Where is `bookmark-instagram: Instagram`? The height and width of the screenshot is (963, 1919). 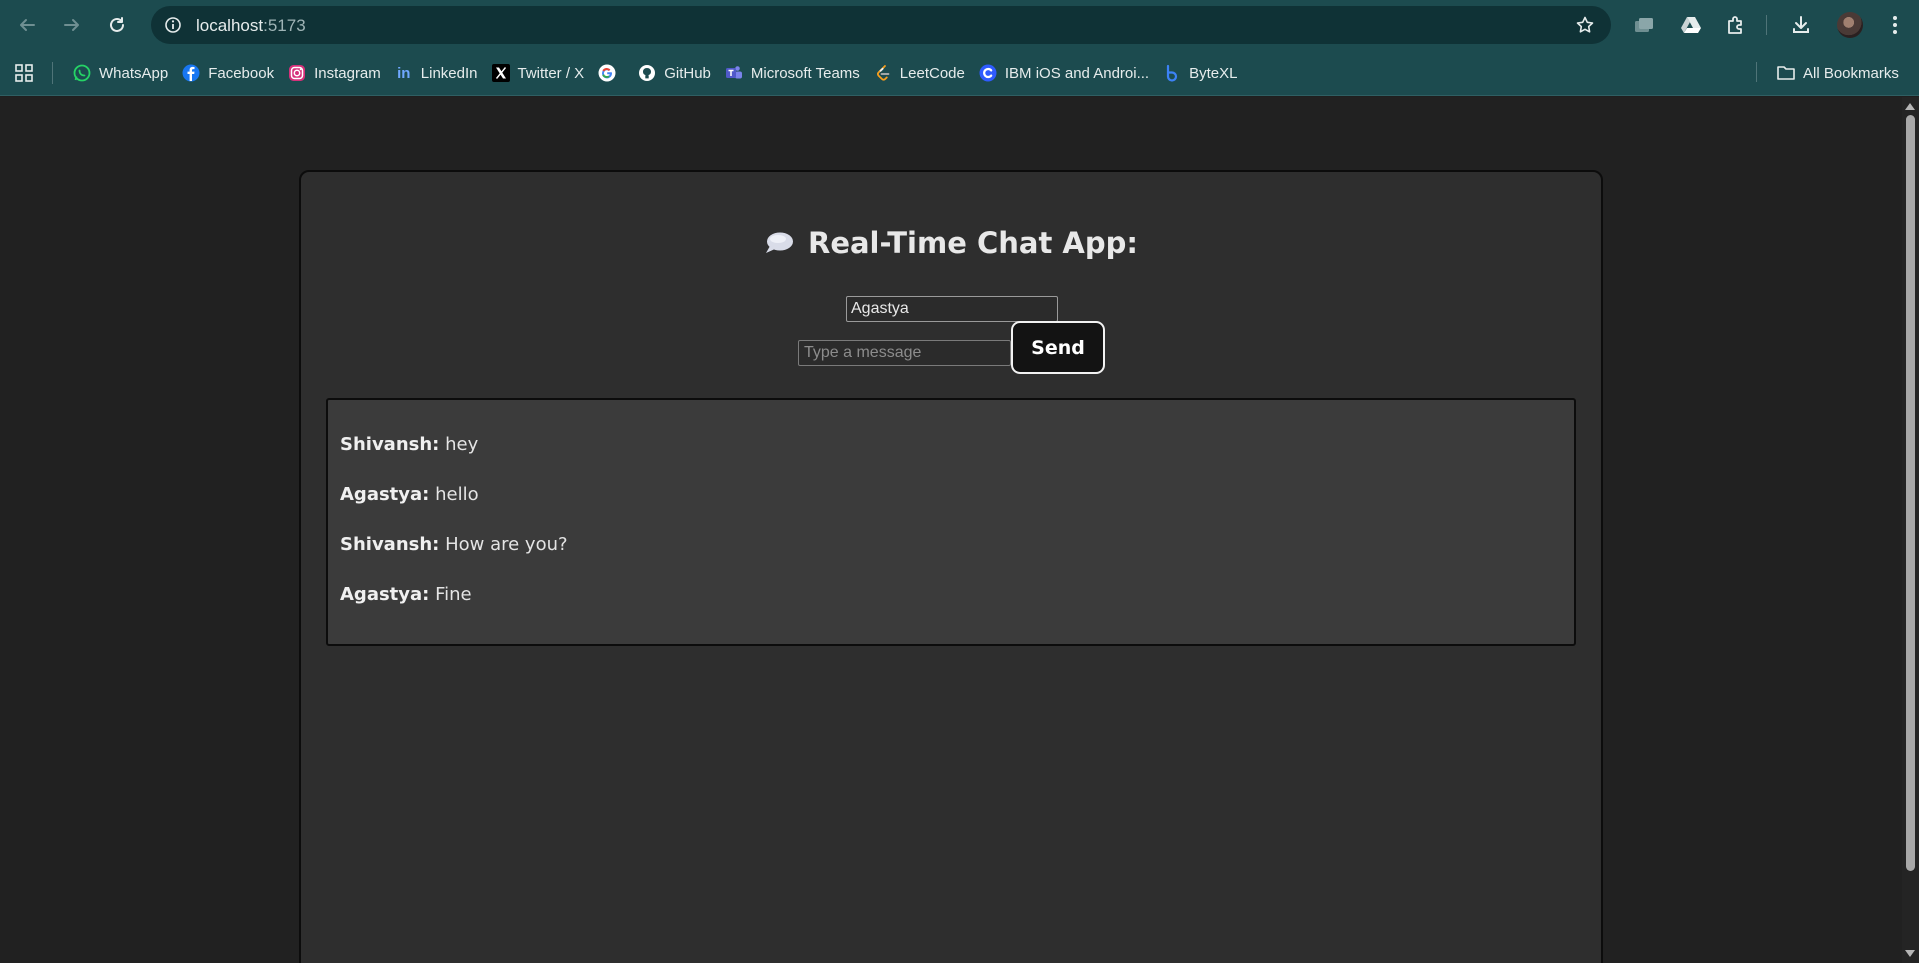 bookmark-instagram: Instagram is located at coordinates (337, 73).